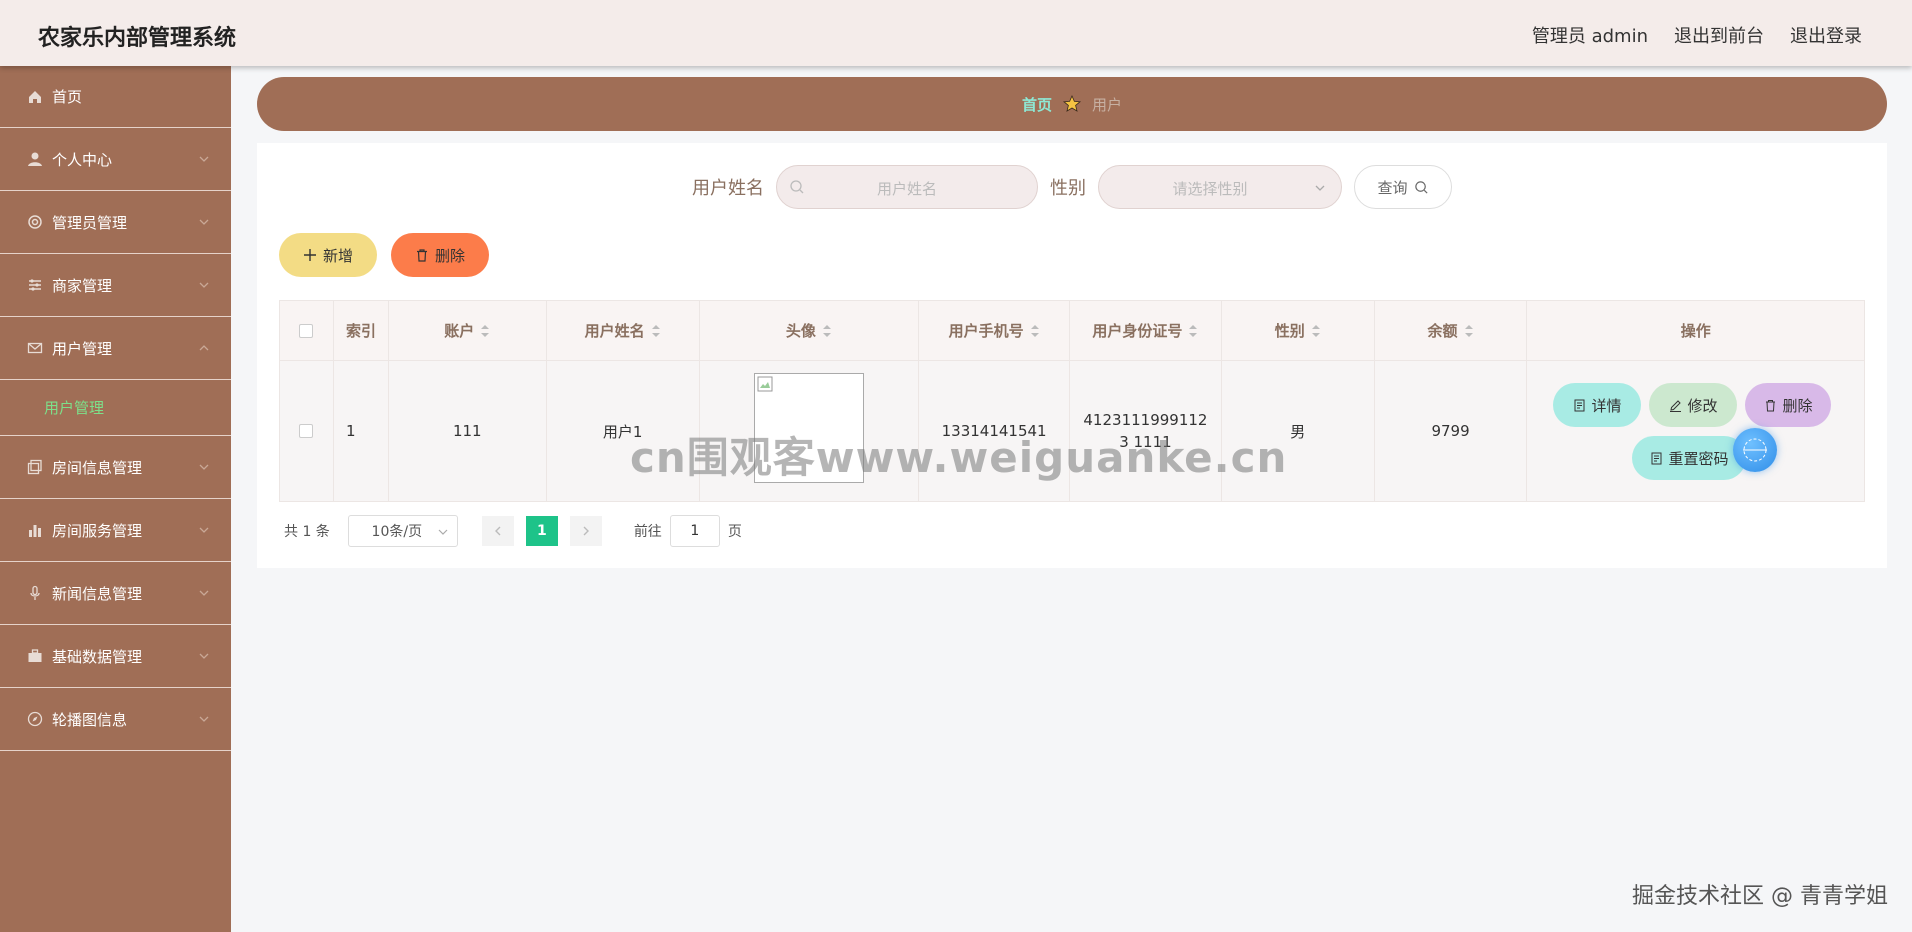 The height and width of the screenshot is (932, 1912). I want to click on sidebar-subitem-label: 用户管理, so click(74, 408).